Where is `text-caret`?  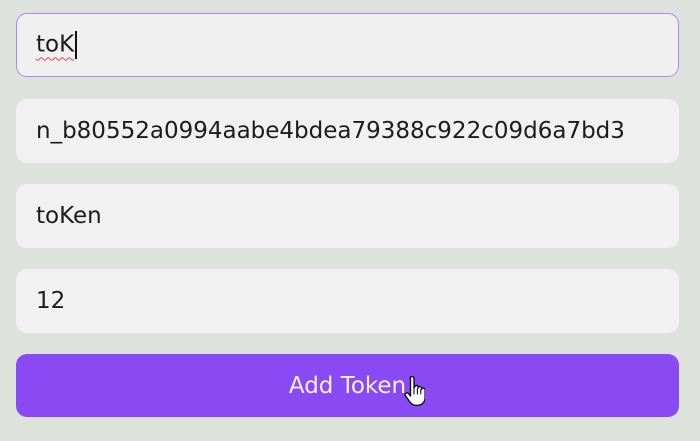 text-caret is located at coordinates (76, 45).